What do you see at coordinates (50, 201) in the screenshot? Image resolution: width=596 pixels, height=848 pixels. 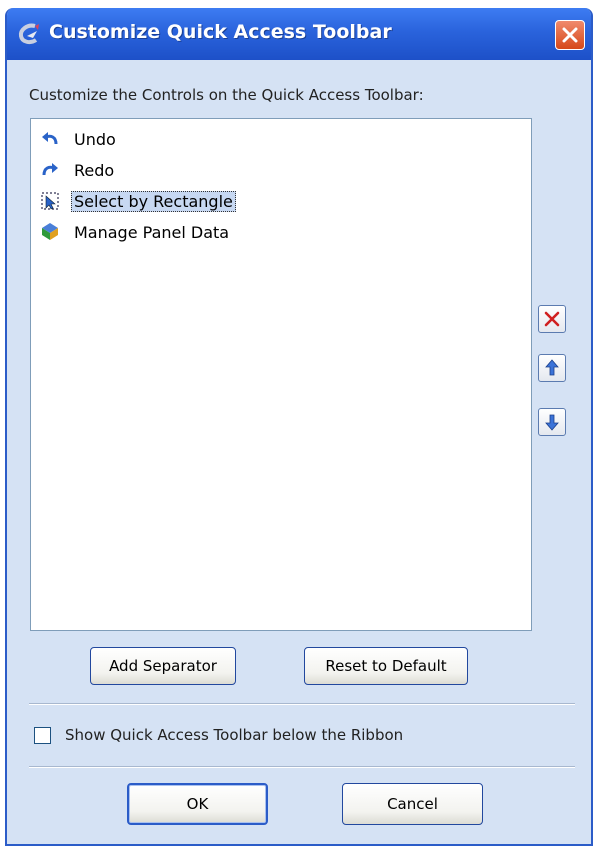 I see `select-rectangle-icon` at bounding box center [50, 201].